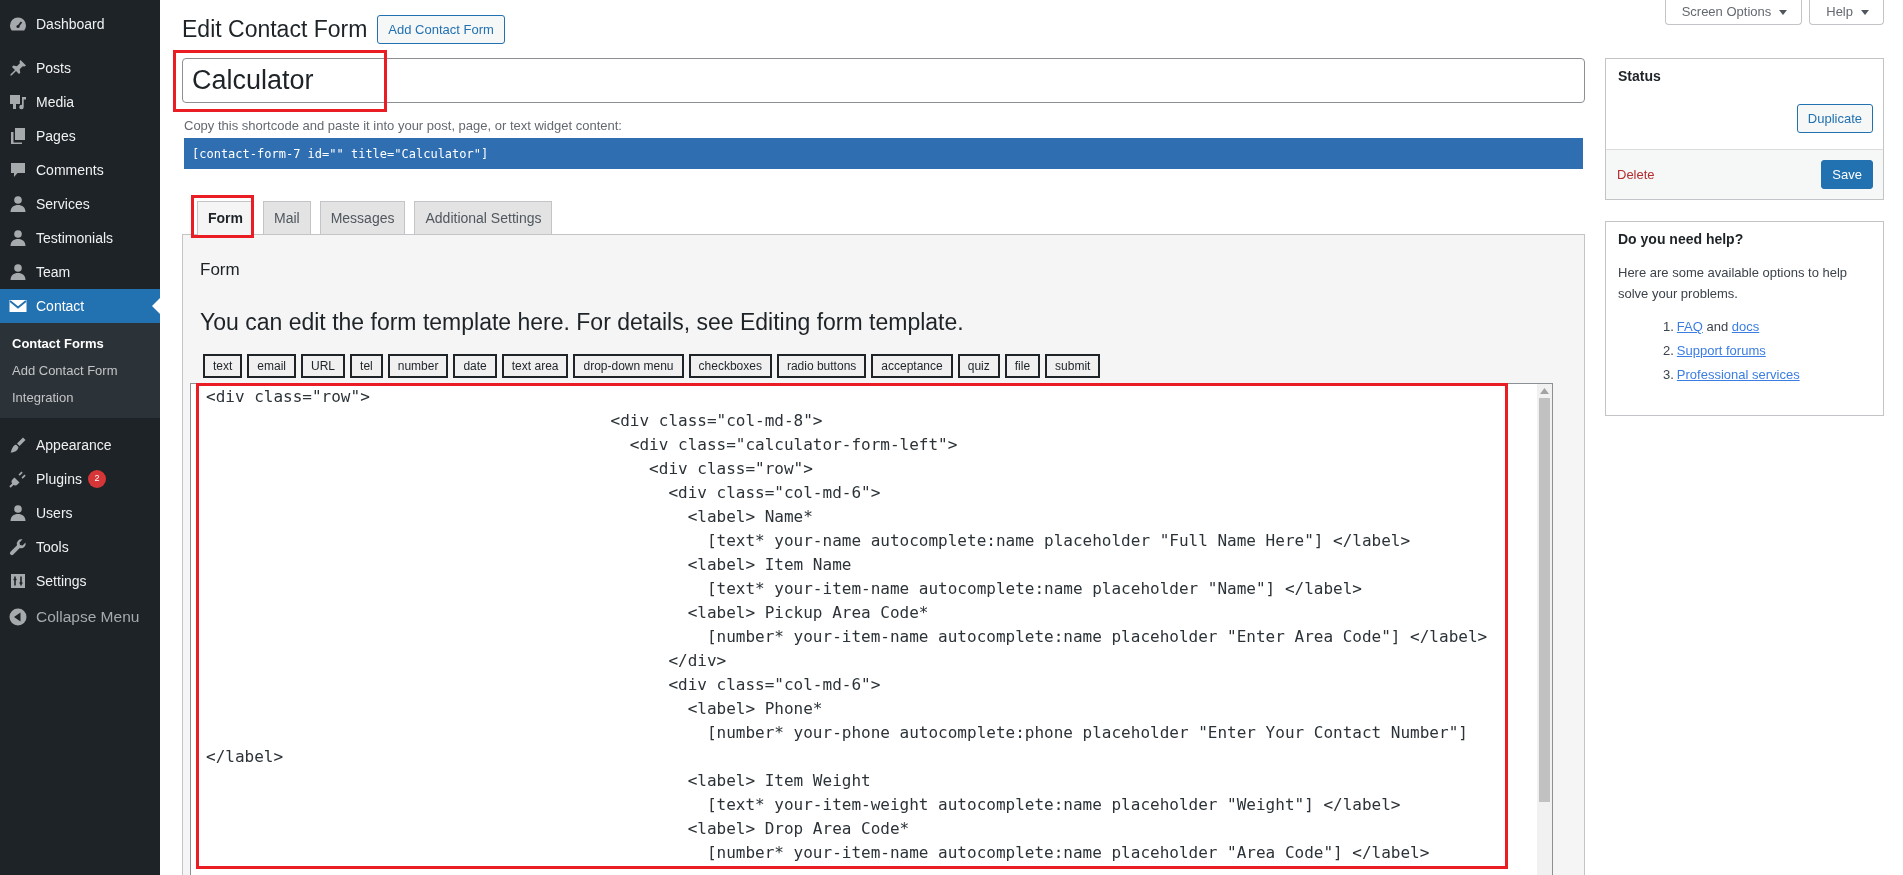  I want to click on duplicate-button: Duplicate, so click(1834, 118).